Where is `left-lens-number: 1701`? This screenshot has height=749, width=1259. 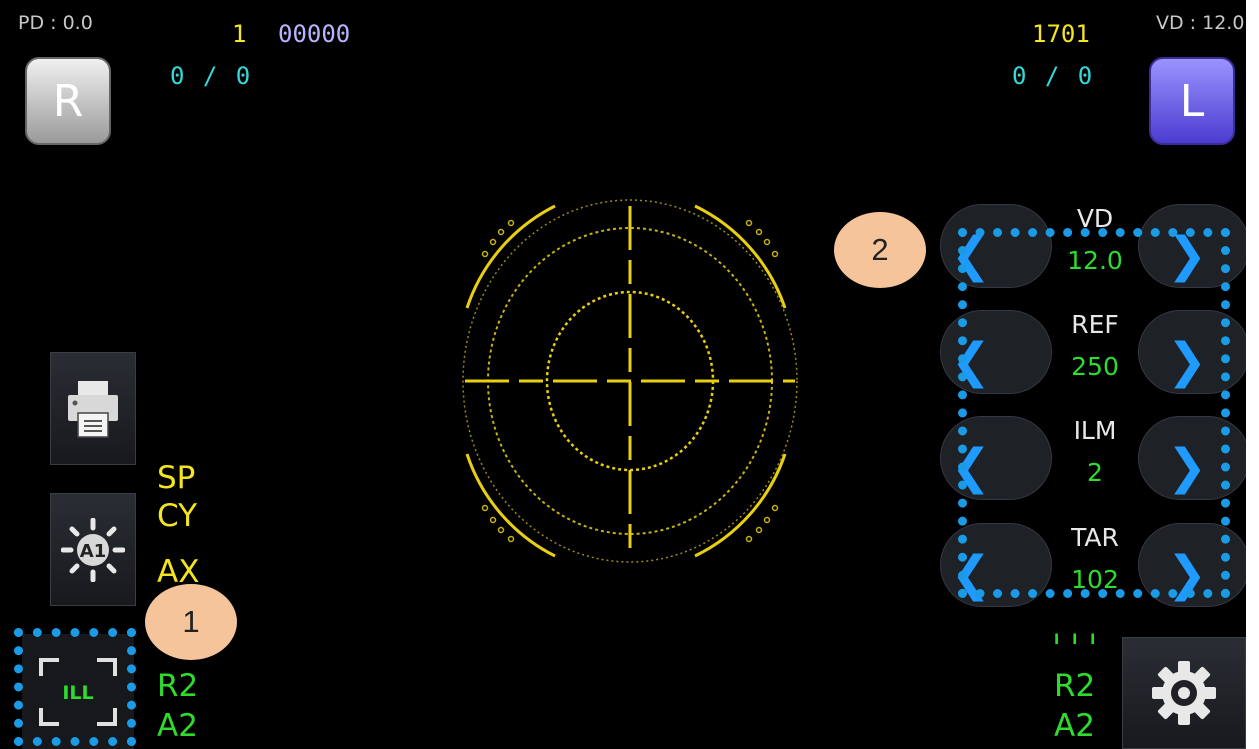
left-lens-number: 1701 is located at coordinates (1061, 34).